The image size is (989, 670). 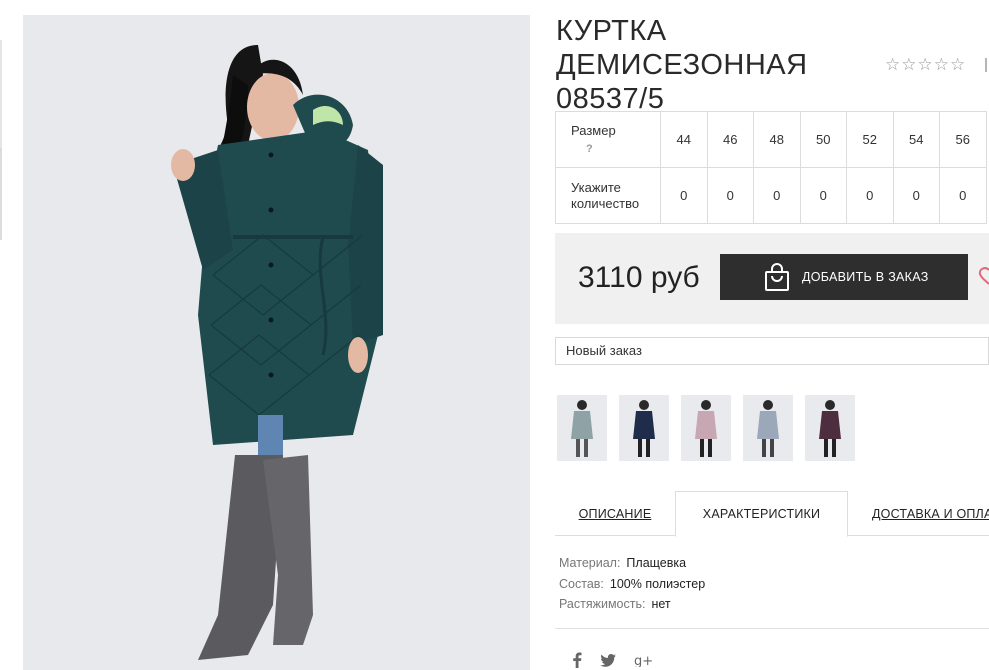 What do you see at coordinates (596, 187) in the screenshot?
I see `quantity-label-line1: Укажите` at bounding box center [596, 187].